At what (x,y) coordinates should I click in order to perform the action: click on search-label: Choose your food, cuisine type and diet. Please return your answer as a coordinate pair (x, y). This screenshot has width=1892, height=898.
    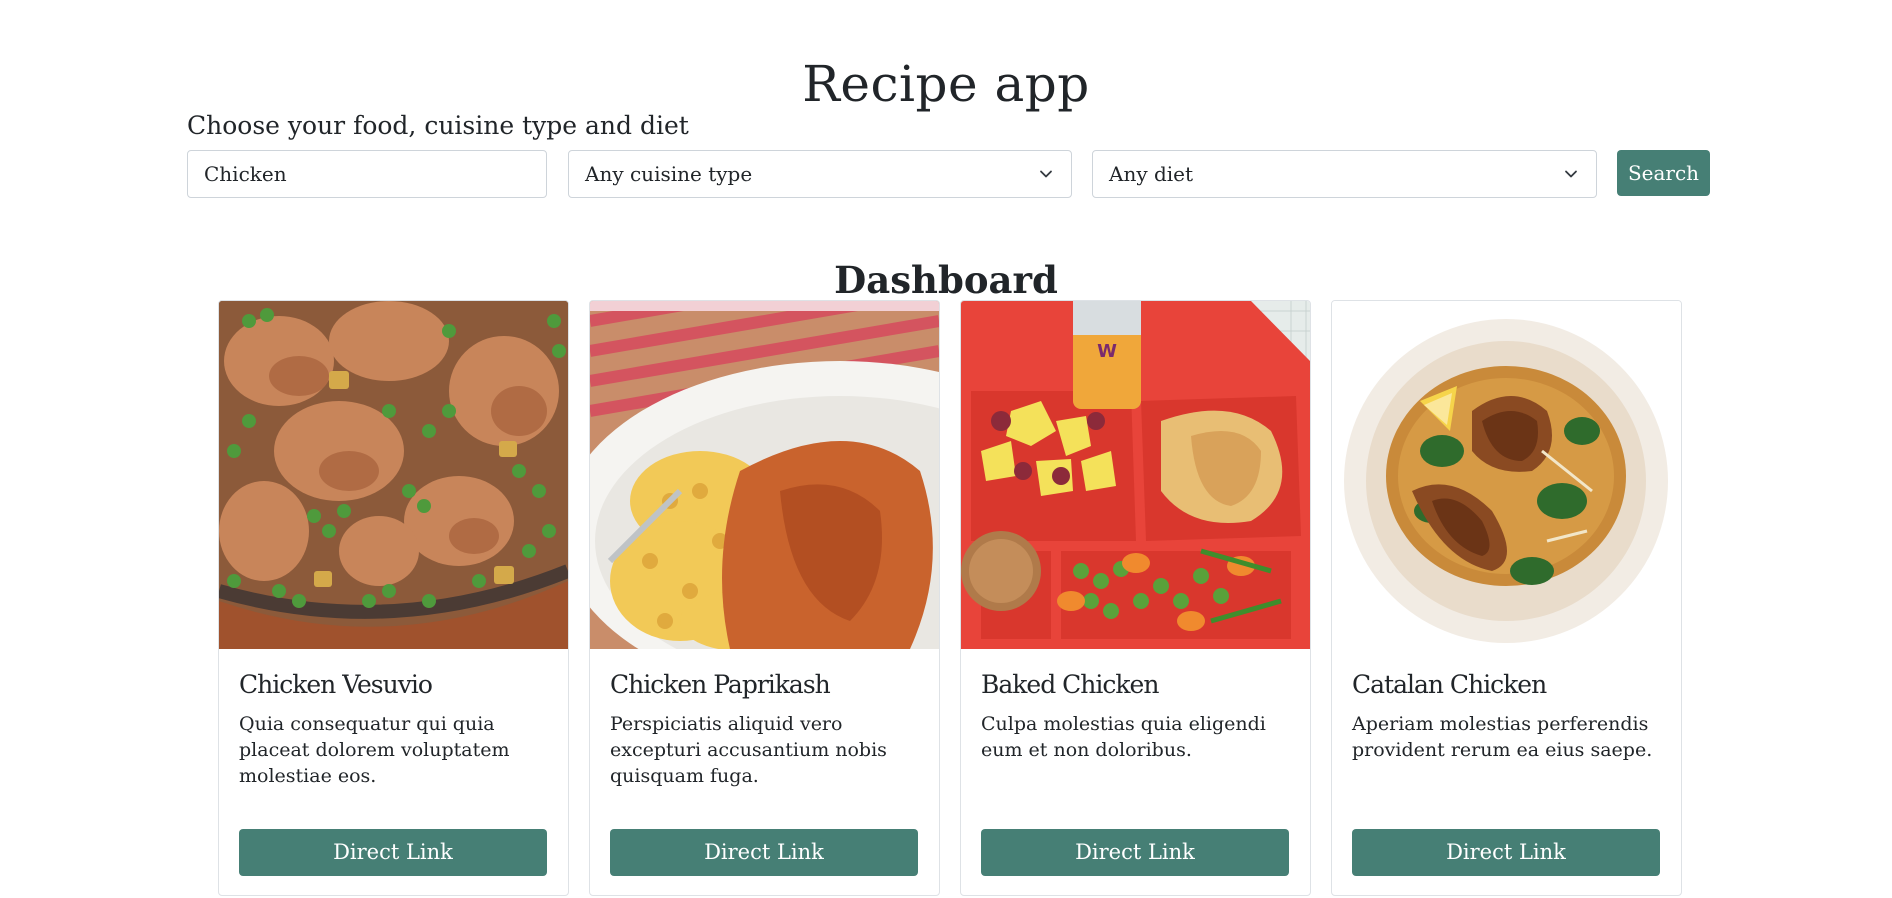
    Looking at the image, I should click on (438, 125).